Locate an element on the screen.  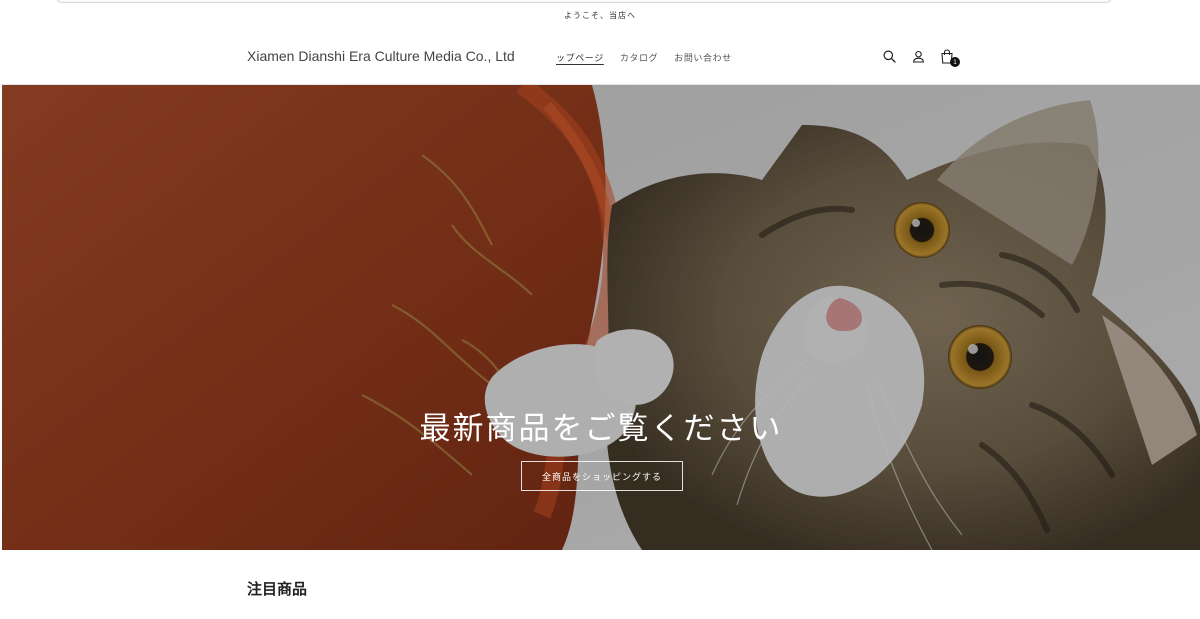
header-icons: 1 is located at coordinates (920, 57).